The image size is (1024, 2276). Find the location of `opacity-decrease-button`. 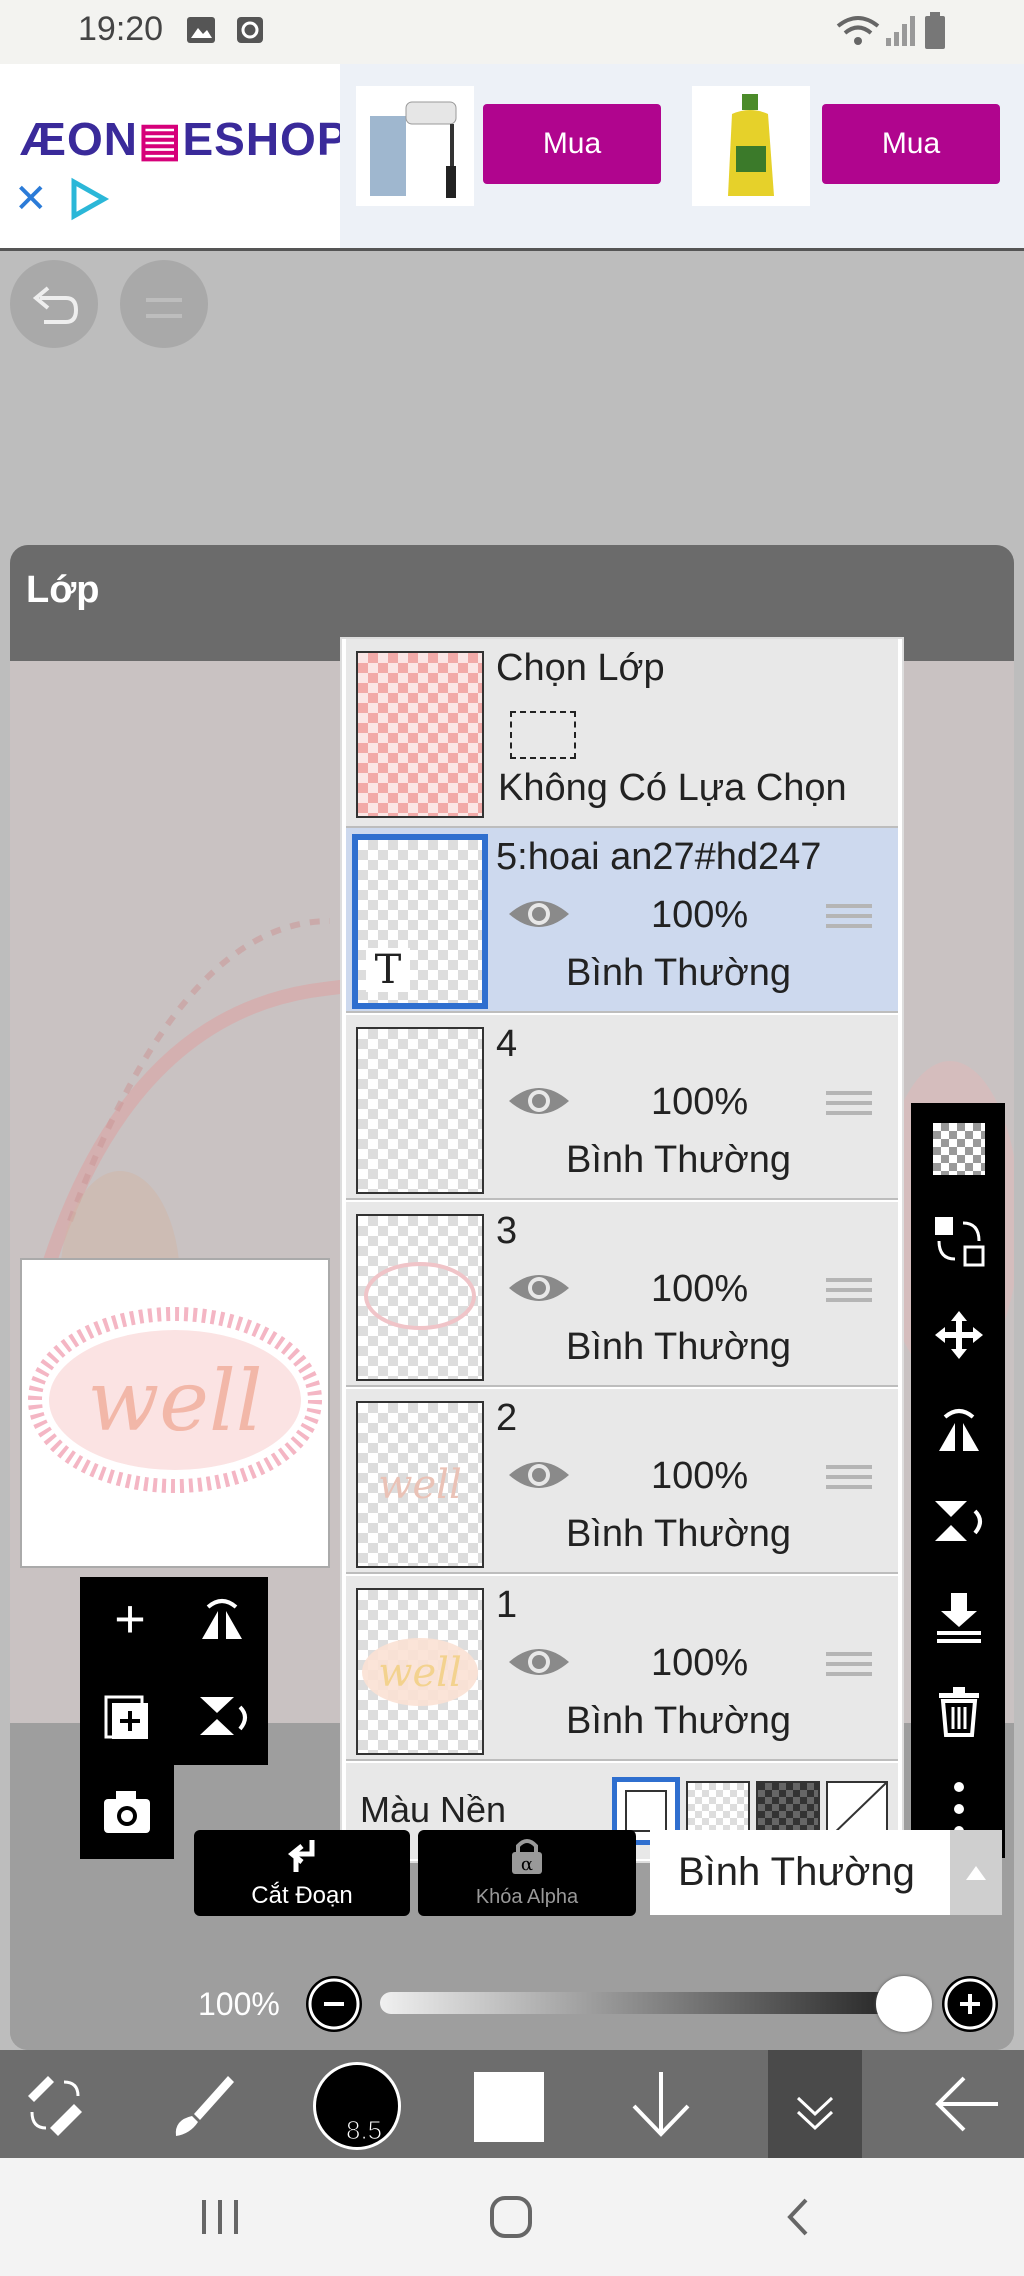

opacity-decrease-button is located at coordinates (334, 2004).